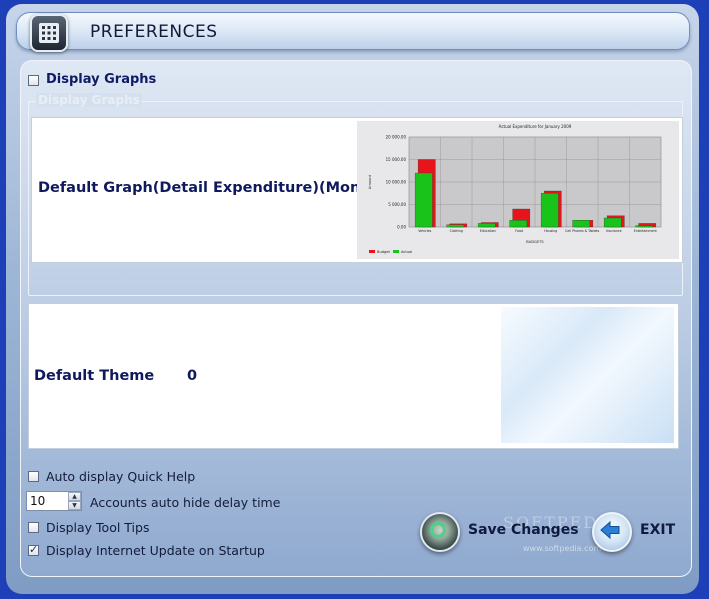 The image size is (709, 599). I want to click on checkmark-icon: ✓, so click(34, 549).